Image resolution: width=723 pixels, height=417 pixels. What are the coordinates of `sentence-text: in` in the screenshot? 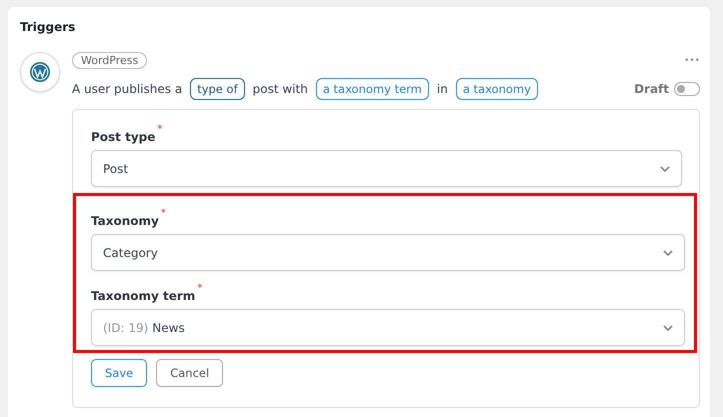 It's located at (442, 89).